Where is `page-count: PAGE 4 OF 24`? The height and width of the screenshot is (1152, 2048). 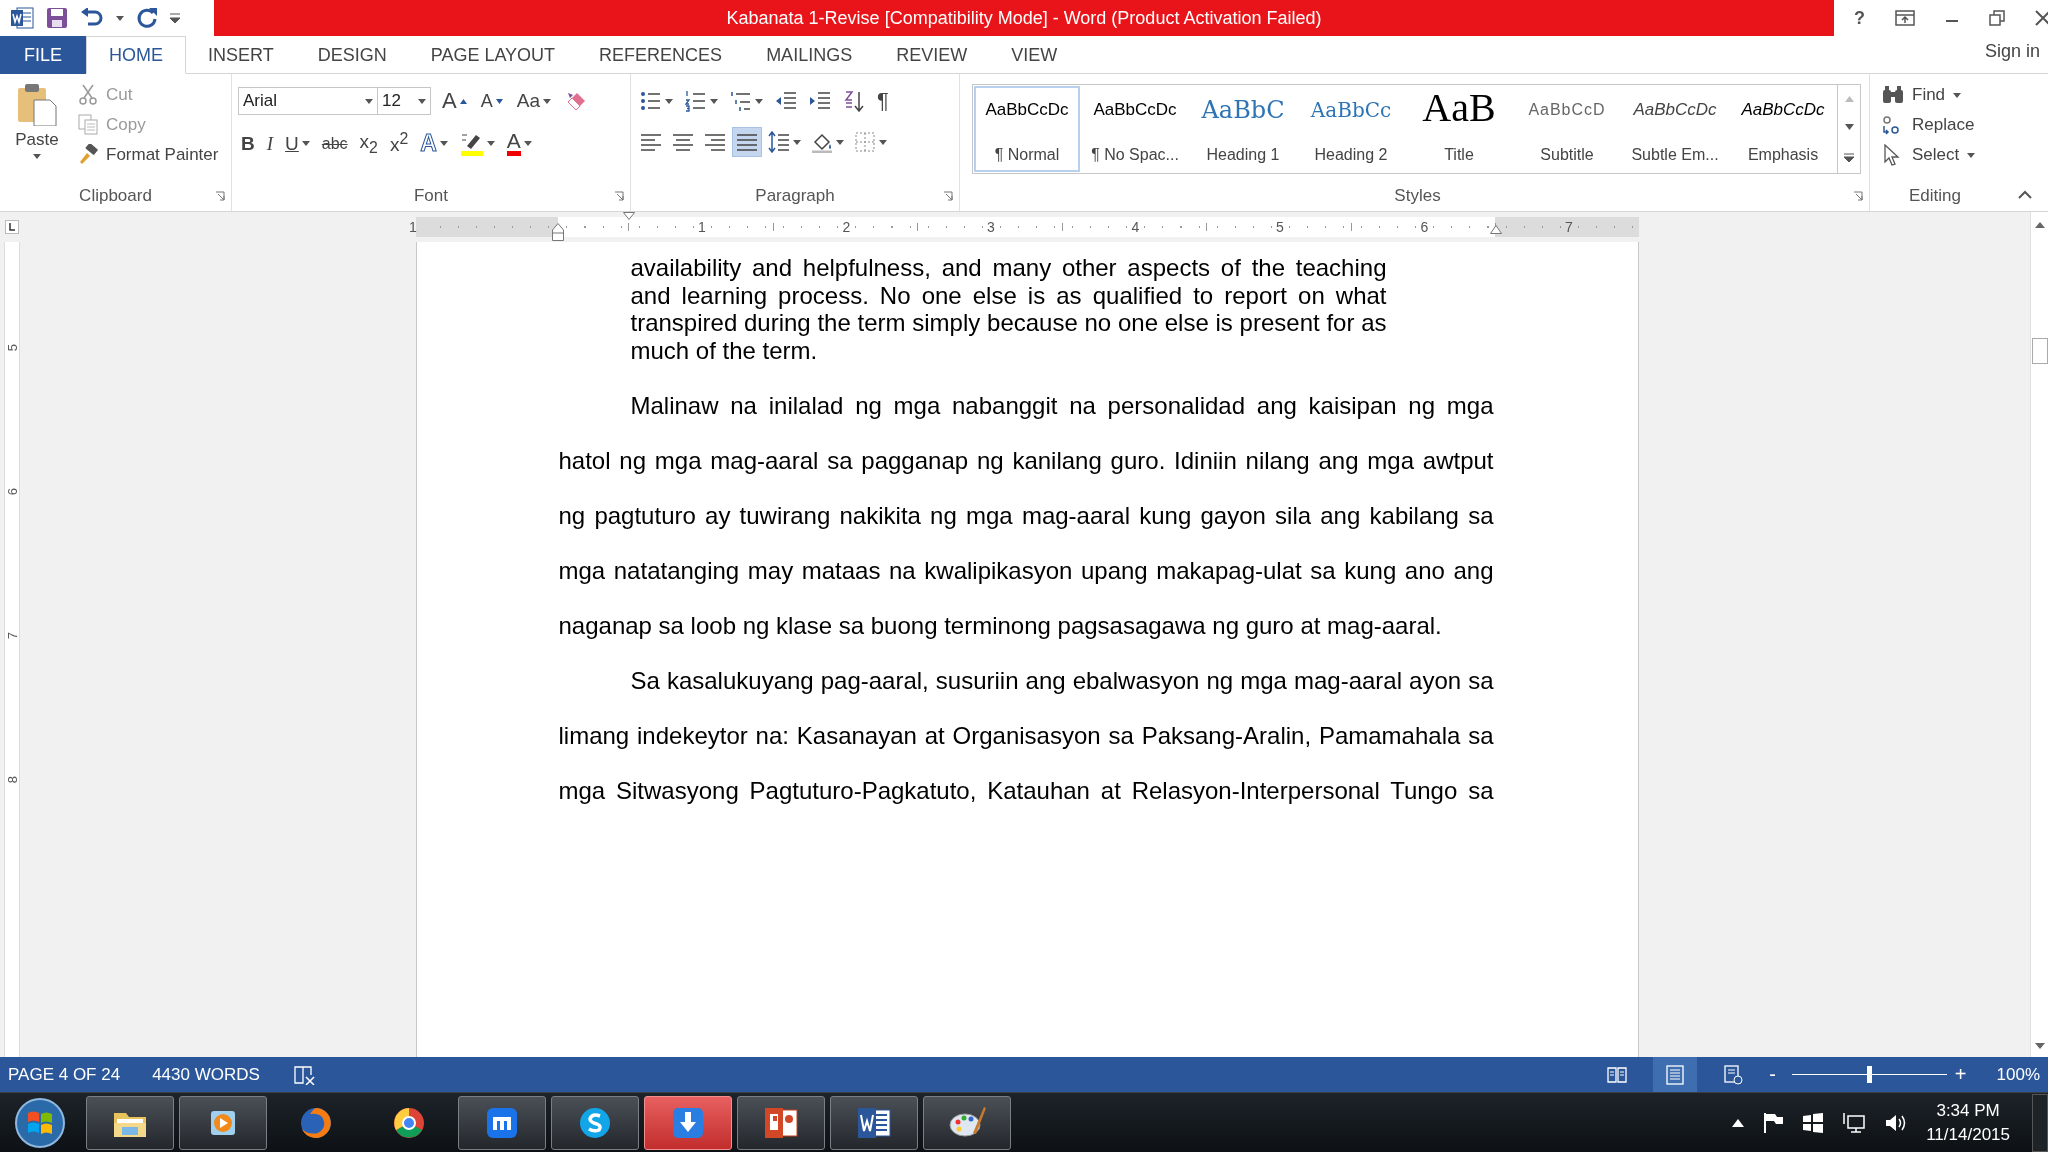
page-count: PAGE 4 OF 24 is located at coordinates (64, 1074).